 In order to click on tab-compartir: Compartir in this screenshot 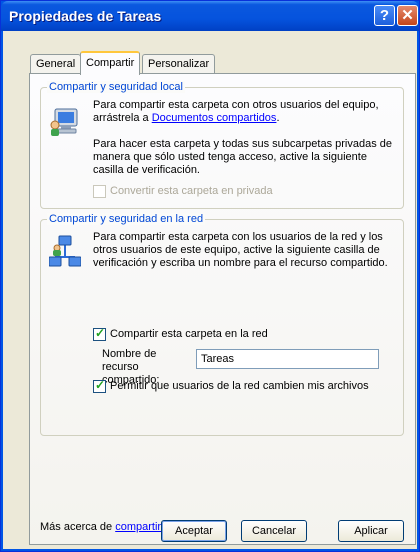, I will do `click(110, 63)`.